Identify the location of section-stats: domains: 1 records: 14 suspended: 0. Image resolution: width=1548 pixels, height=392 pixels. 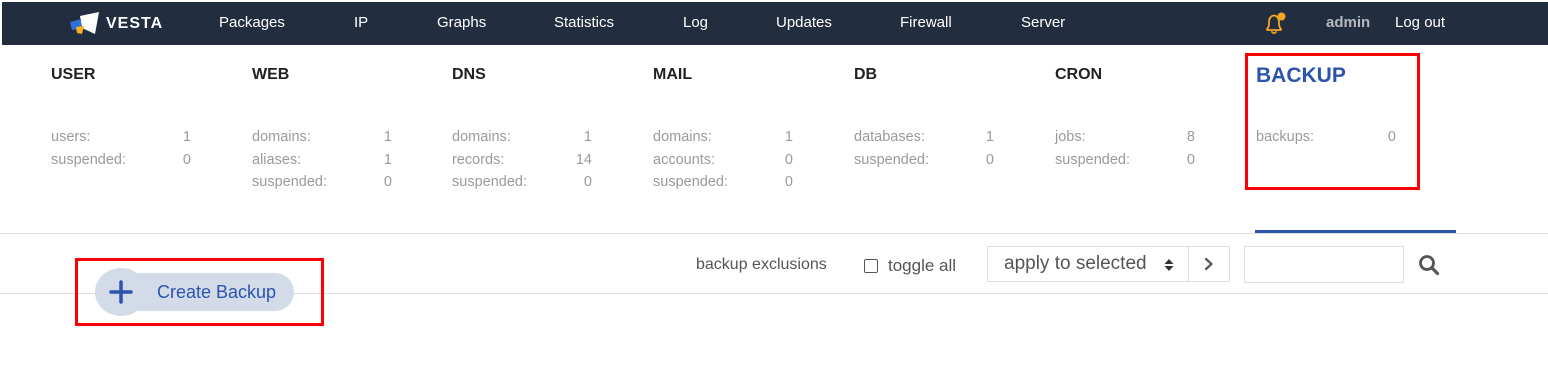
(522, 160).